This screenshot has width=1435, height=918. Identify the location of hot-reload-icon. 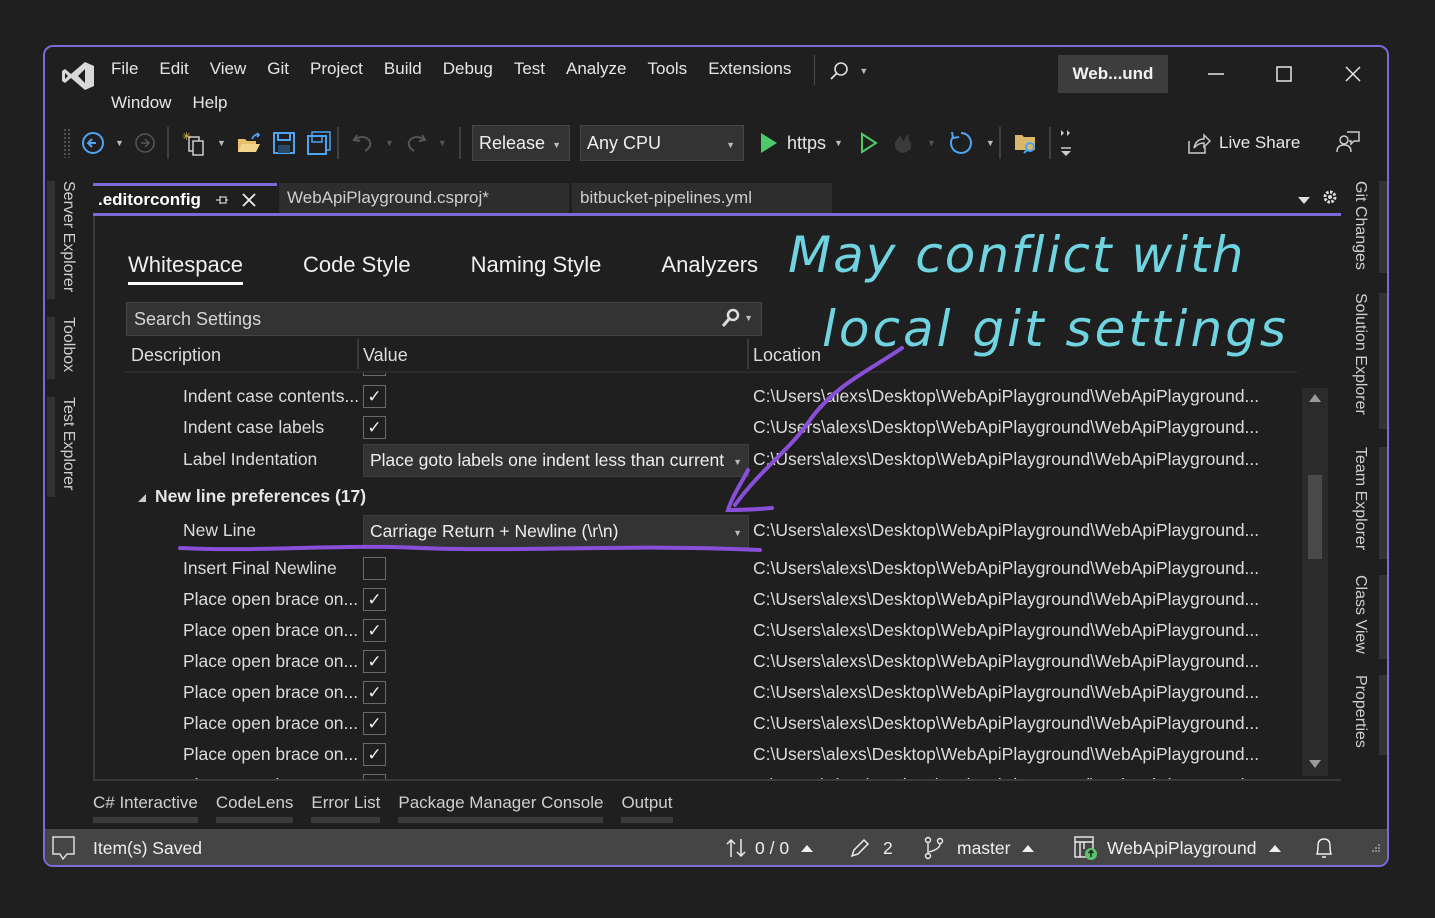
(903, 143).